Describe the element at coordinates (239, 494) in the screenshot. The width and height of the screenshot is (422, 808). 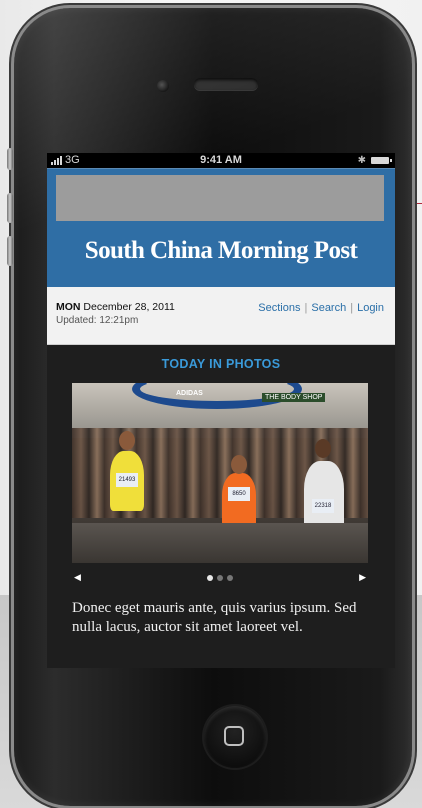
I see `runner-center-bib: 8650` at that location.